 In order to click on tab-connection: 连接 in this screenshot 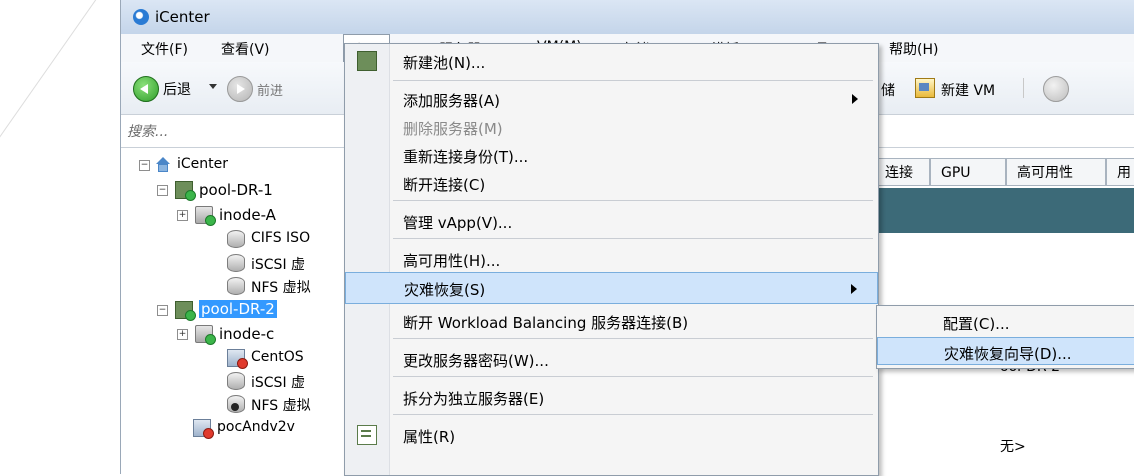, I will do `click(902, 172)`.